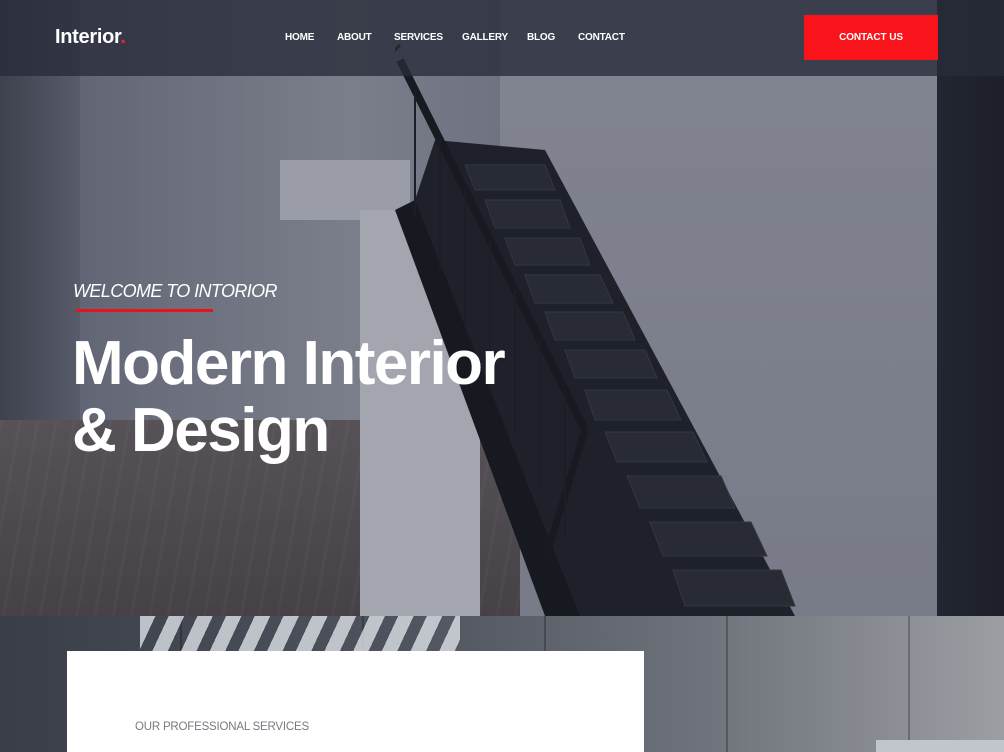  Describe the element at coordinates (175, 291) in the screenshot. I see `hero-welcome-text: WELCOME TO INTORIOR` at that location.